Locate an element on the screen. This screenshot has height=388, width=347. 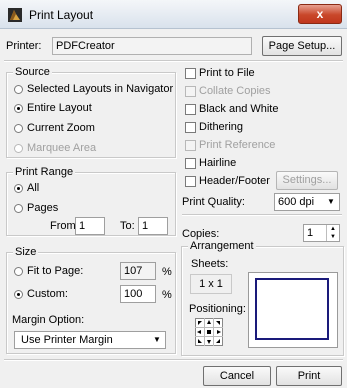
hairline-checkbox is located at coordinates (190, 163).